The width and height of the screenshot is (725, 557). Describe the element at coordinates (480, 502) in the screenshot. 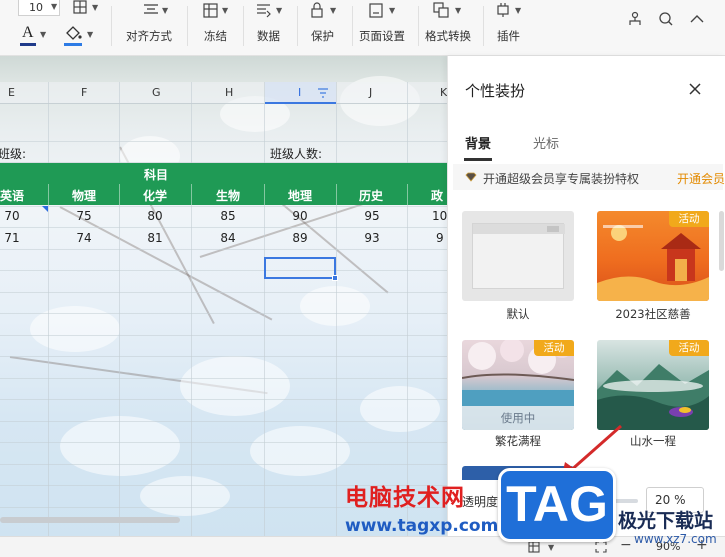

I see `opacity-label: 透明度` at that location.